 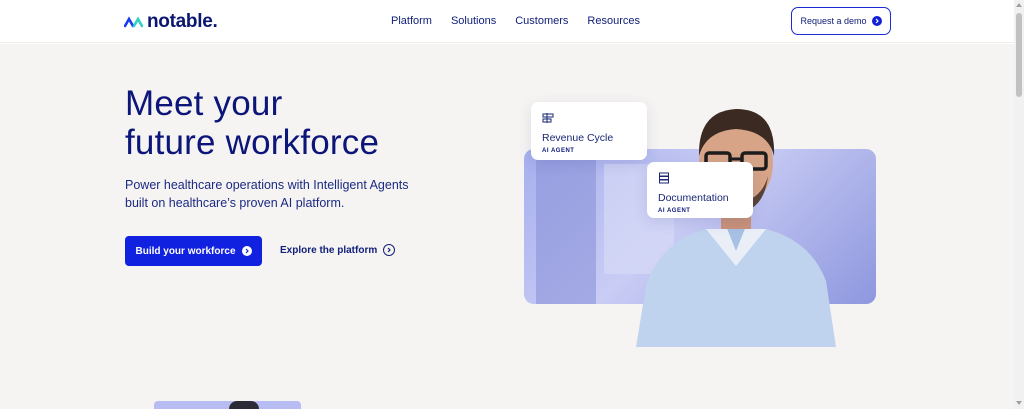 What do you see at coordinates (227, 405) in the screenshot?
I see `next-section-image-preview` at bounding box center [227, 405].